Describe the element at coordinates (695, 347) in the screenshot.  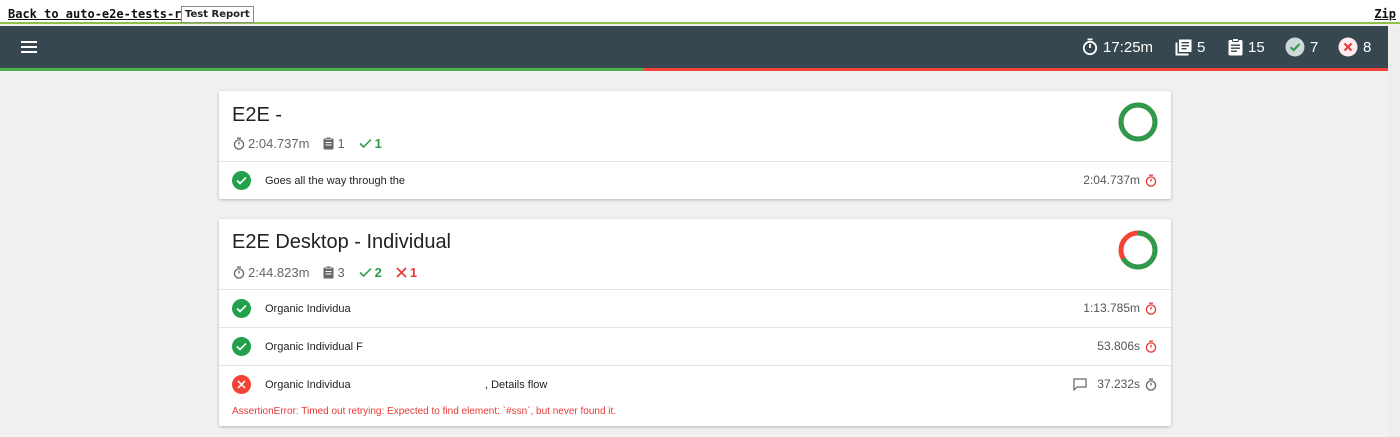
I see `test-row: Organic Individual F 53.806s` at that location.